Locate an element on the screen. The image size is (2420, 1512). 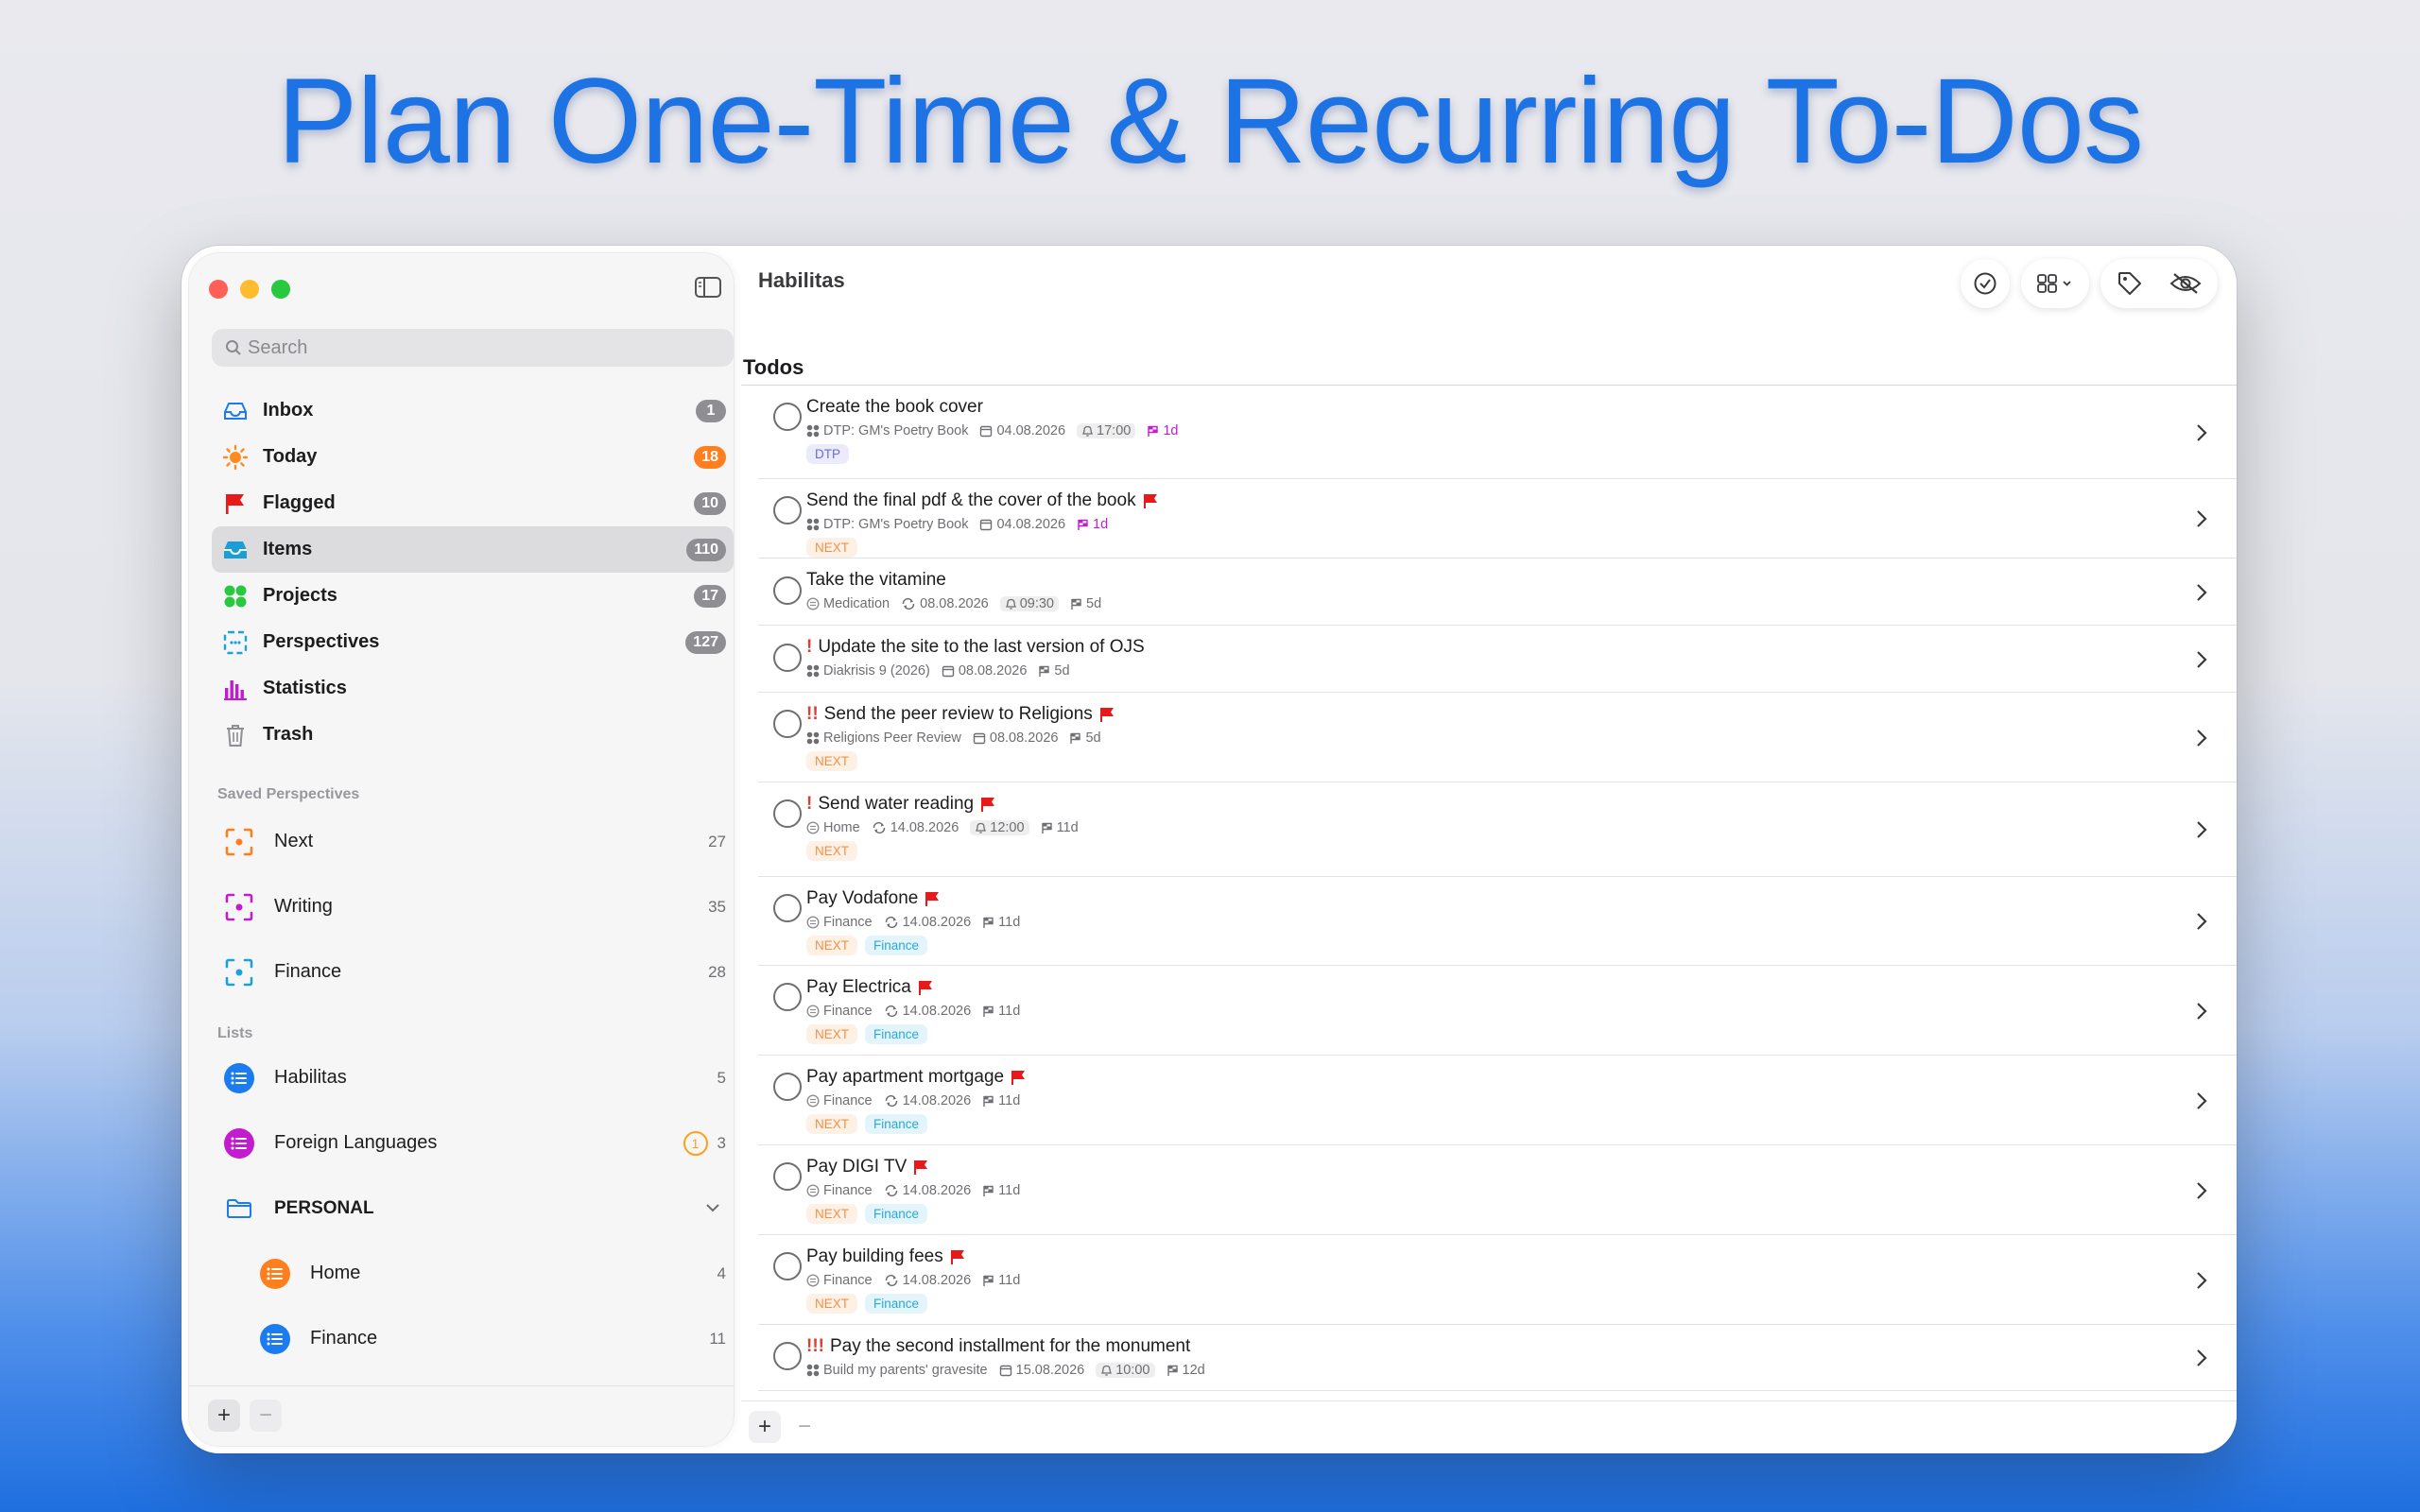
task-deadline: 11d is located at coordinates (1009, 1190).